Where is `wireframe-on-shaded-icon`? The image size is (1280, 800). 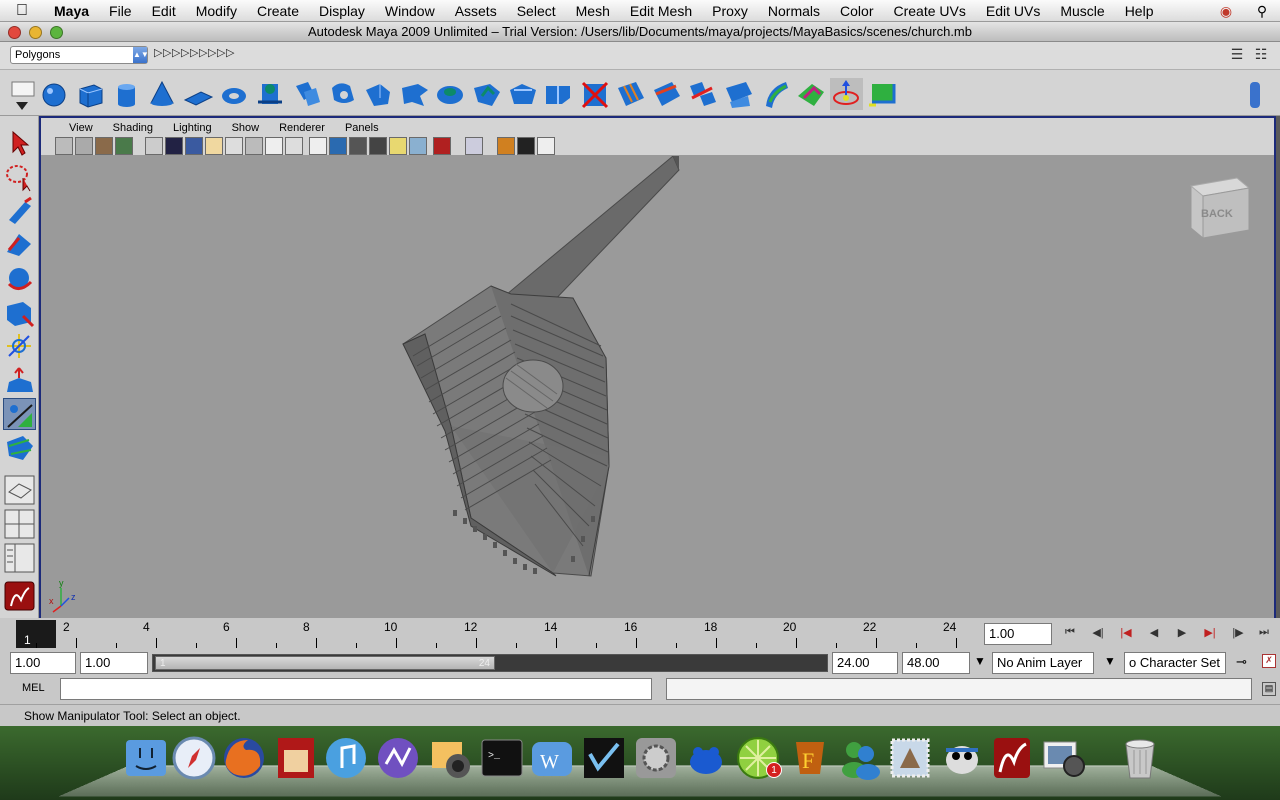
wireframe-on-shaded-icon is located at coordinates (358, 146).